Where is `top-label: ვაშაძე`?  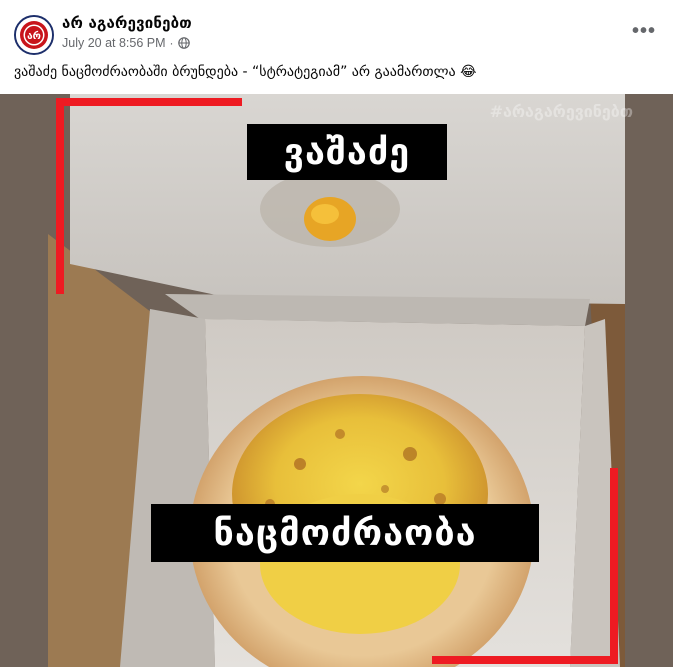 top-label: ვაშაძე is located at coordinates (347, 152).